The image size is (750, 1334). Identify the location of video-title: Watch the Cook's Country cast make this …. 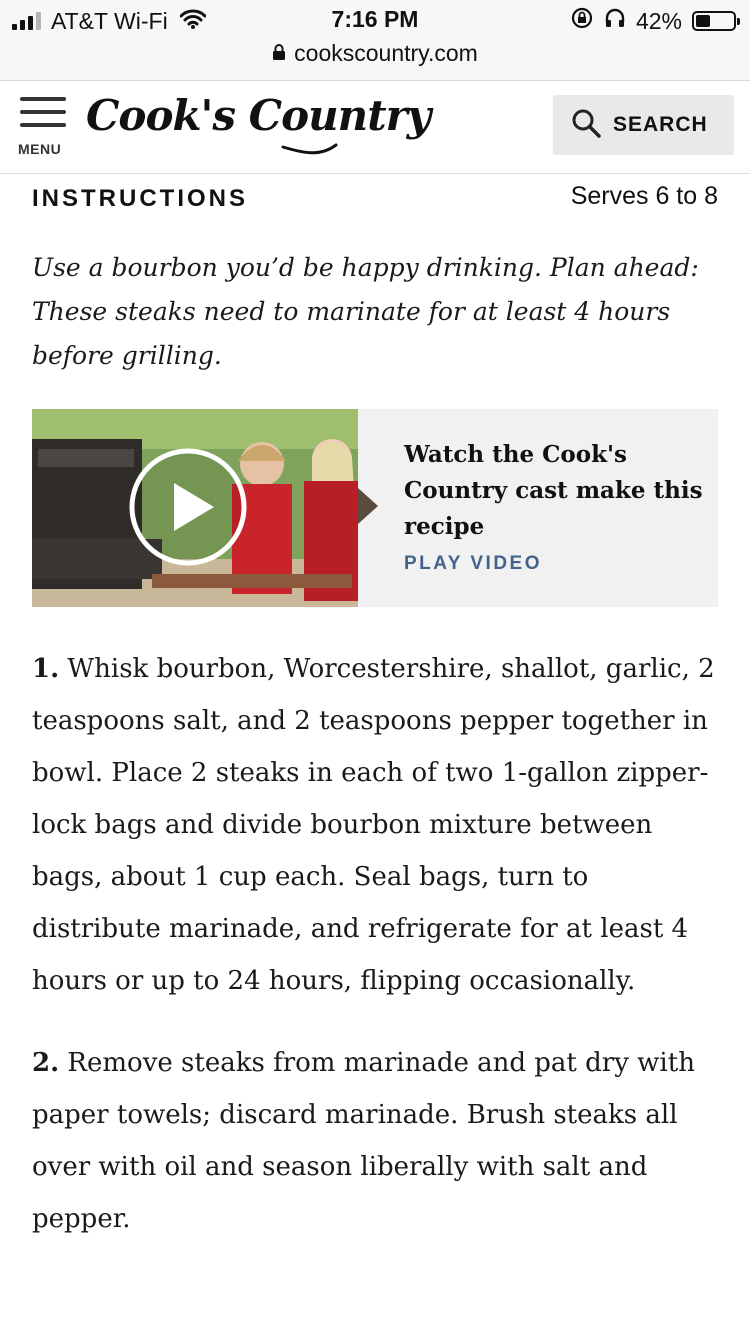
(554, 491).